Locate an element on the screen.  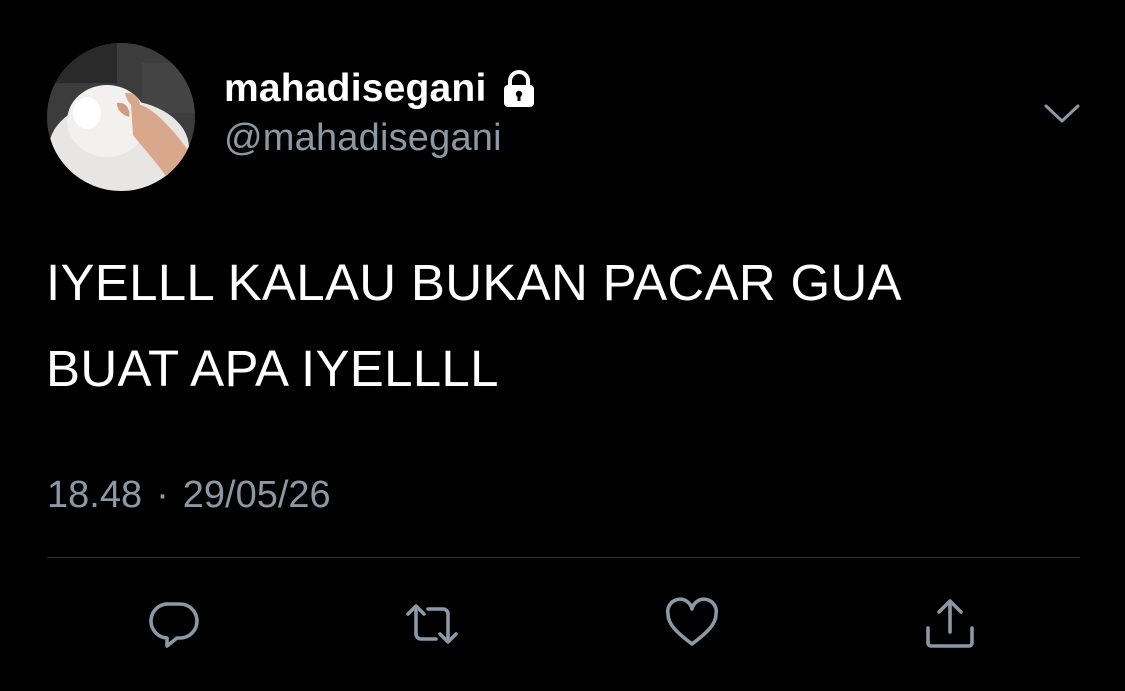
tweet-timestamp: 18.48 · 29/05/26 is located at coordinates (189, 495).